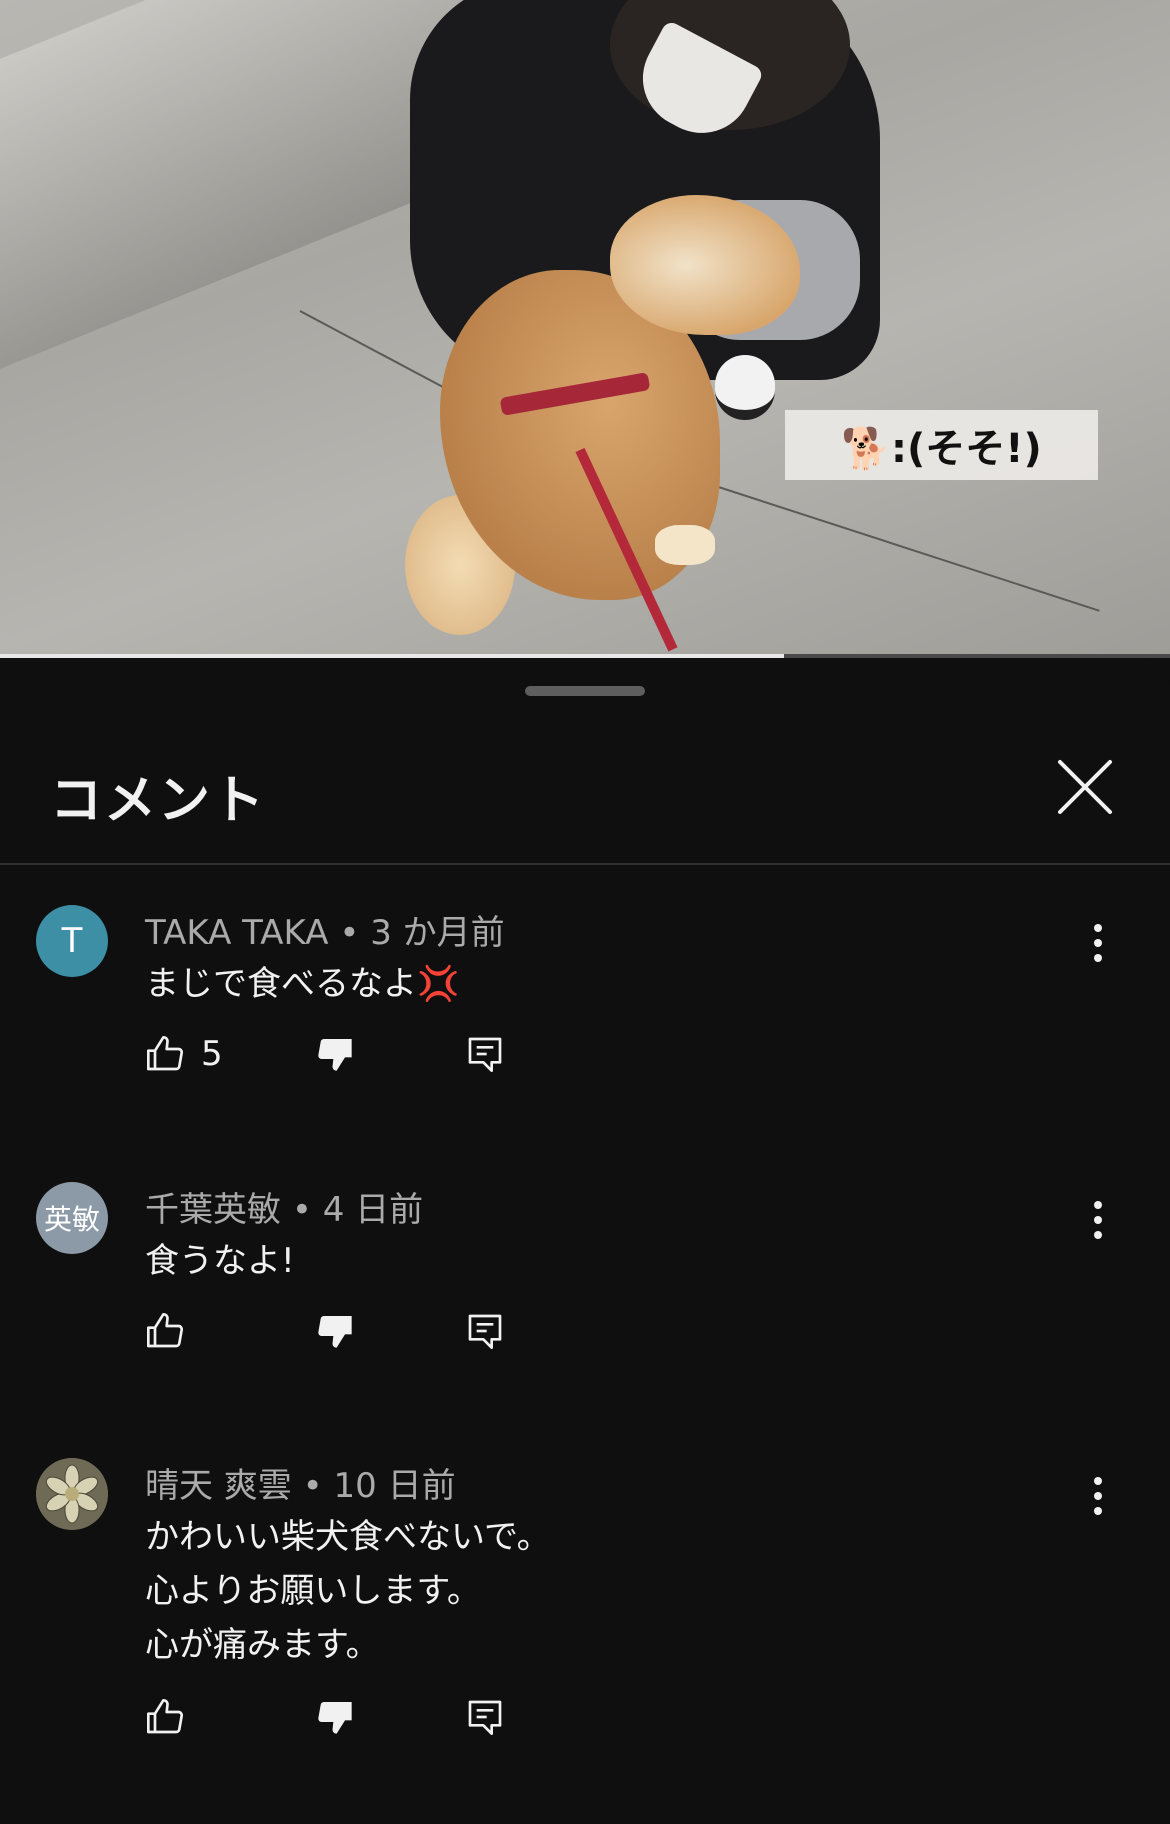  Describe the element at coordinates (240, 193) in the screenshot. I see `pavement-curb` at that location.